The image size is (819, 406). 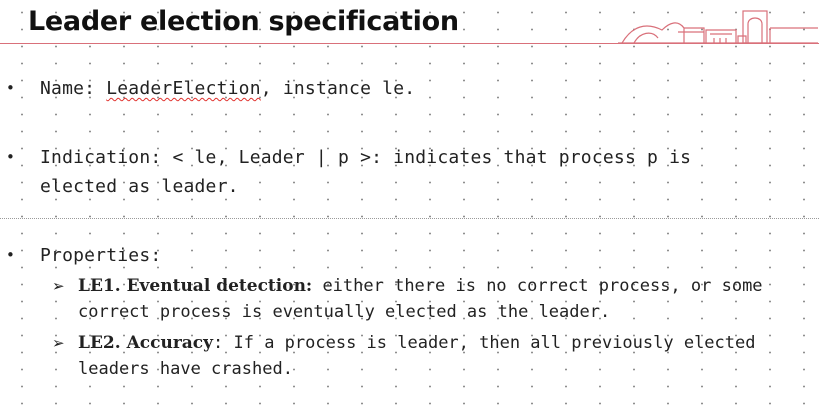 What do you see at coordinates (420, 88) in the screenshot?
I see `bullet-text: Name: LeaderElection, instance le.` at bounding box center [420, 88].